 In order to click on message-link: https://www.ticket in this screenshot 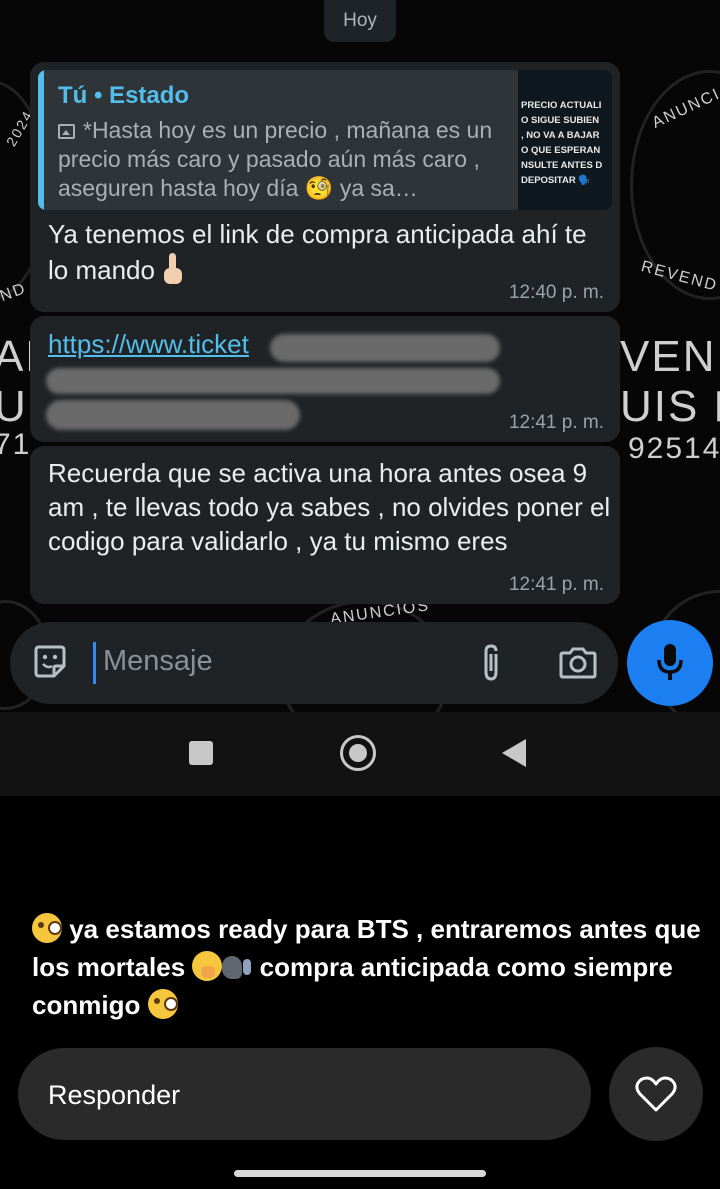, I will do `click(148, 344)`.